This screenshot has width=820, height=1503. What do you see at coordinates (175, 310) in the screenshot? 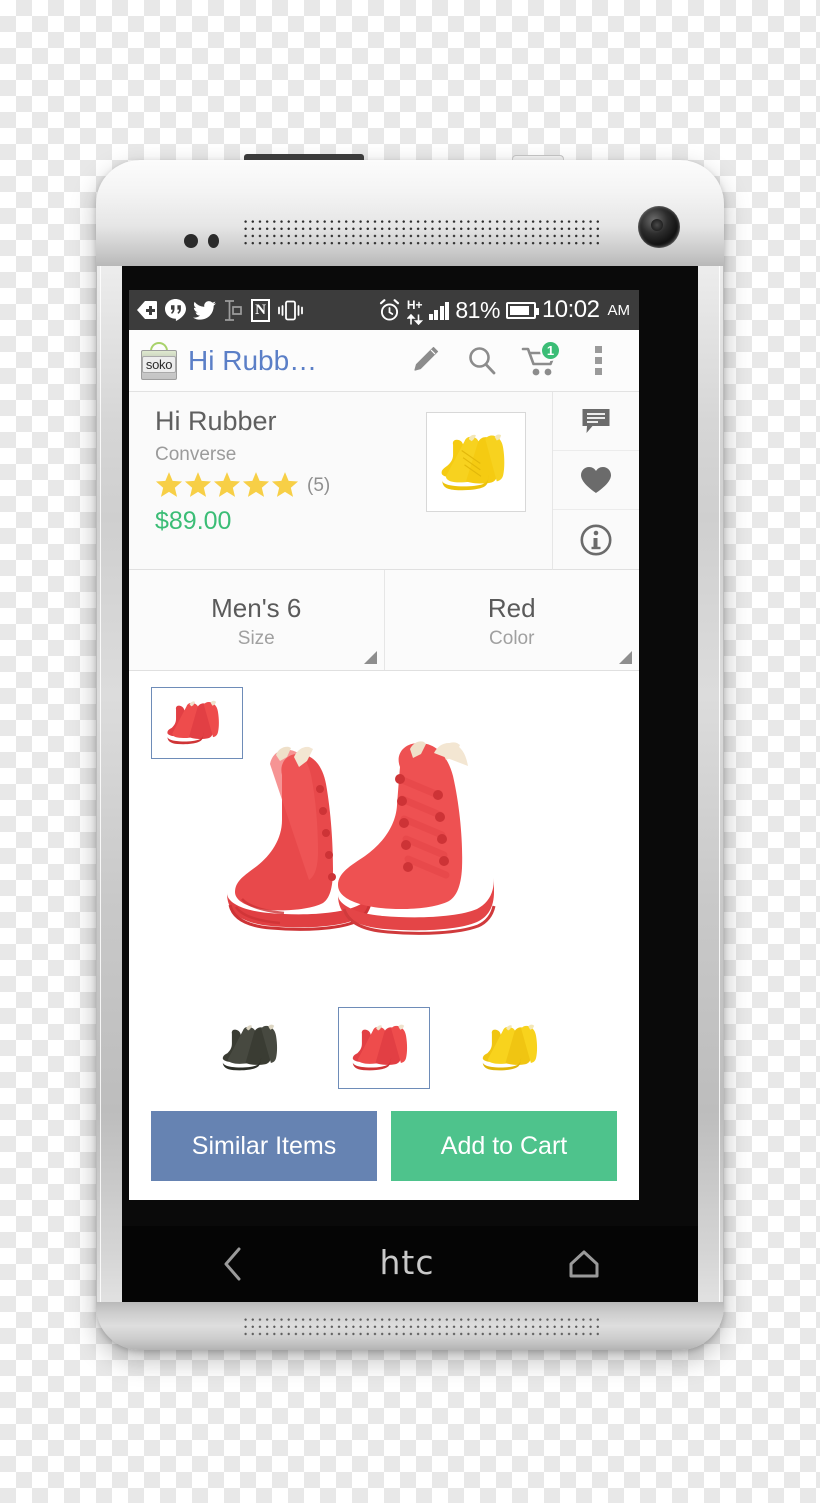
I see `hangouts-icon` at bounding box center [175, 310].